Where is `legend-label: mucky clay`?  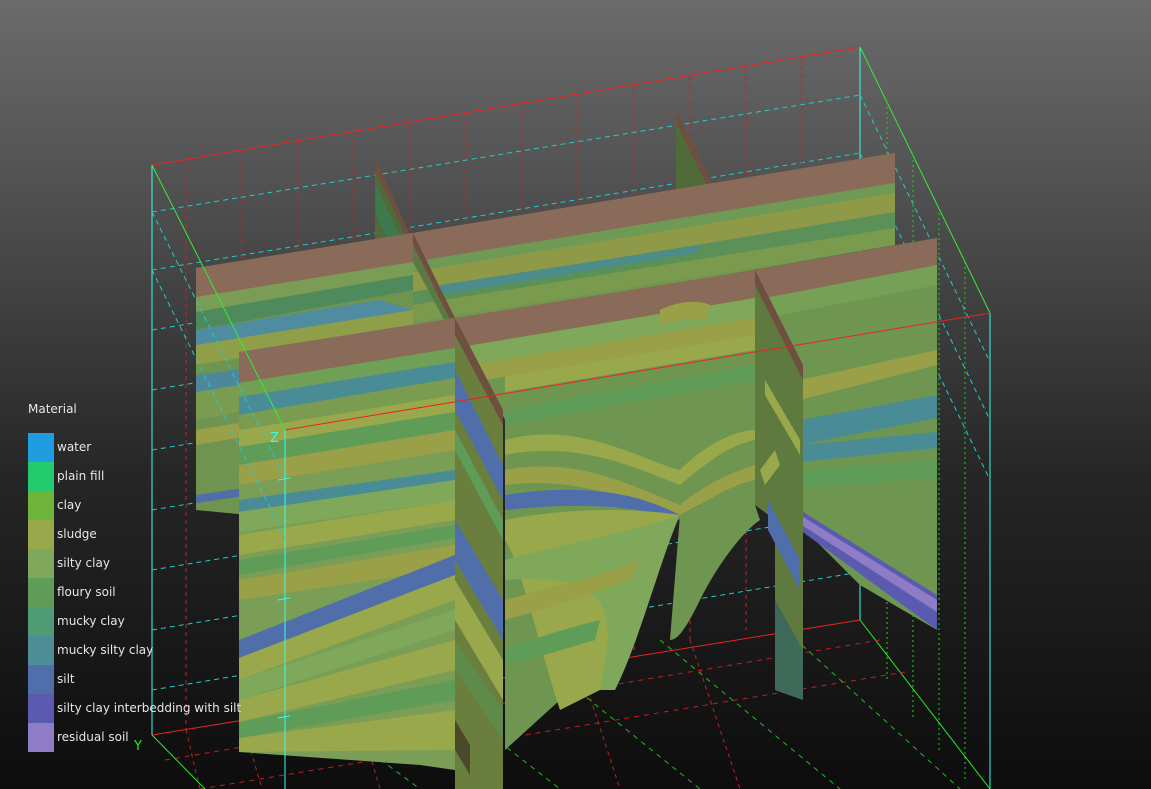
legend-label: mucky clay is located at coordinates (91, 621).